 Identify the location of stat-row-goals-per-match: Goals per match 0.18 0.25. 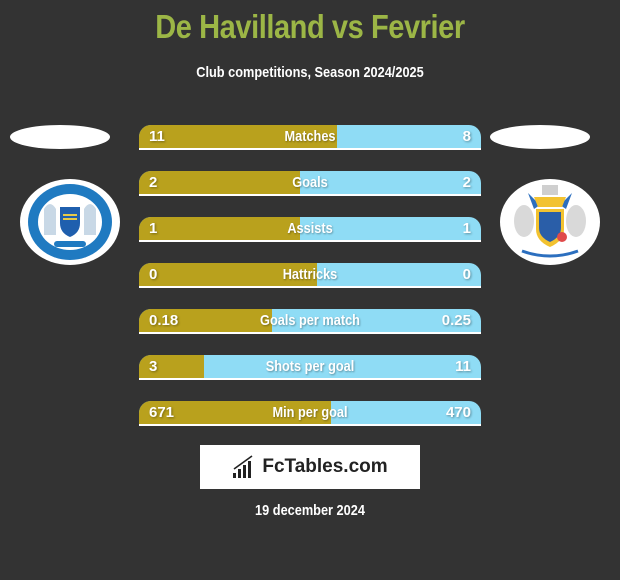
(310, 321).